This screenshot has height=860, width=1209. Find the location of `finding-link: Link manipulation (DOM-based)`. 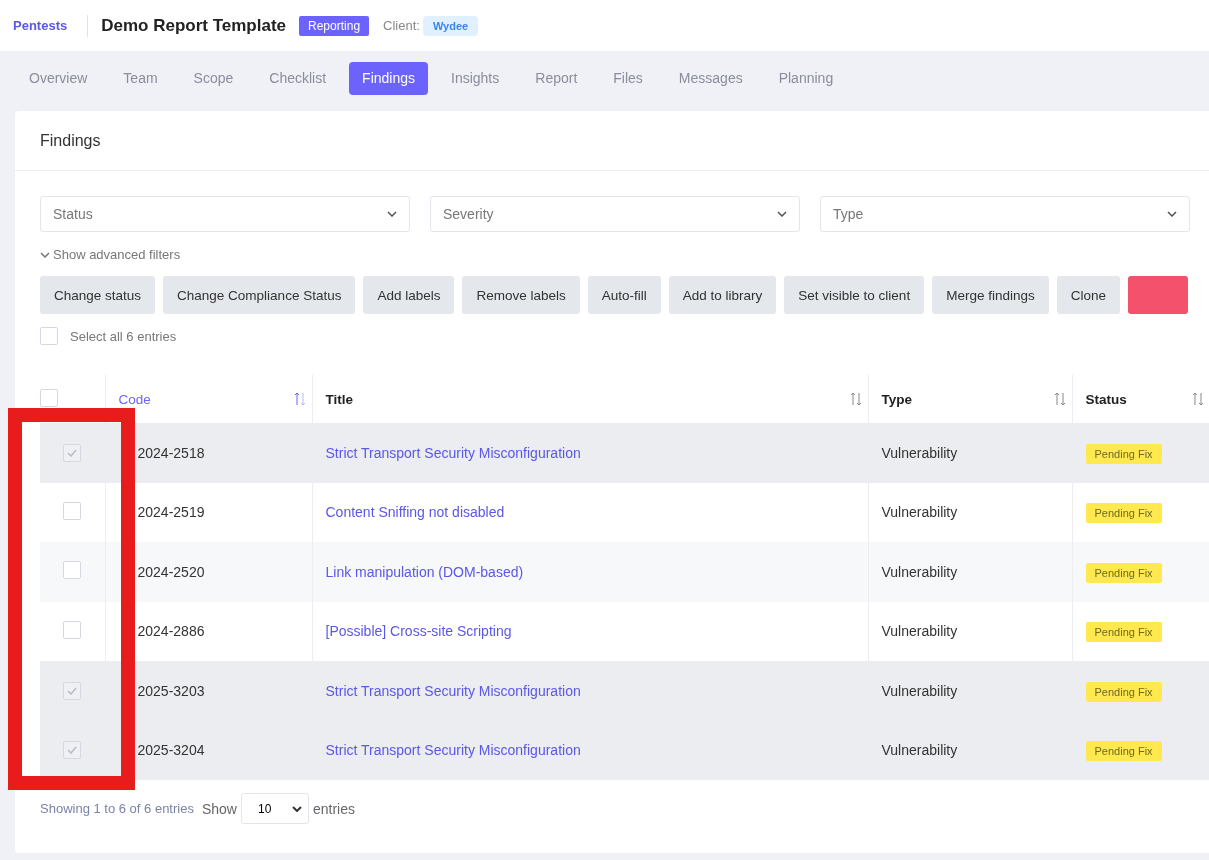

finding-link: Link manipulation (DOM-based) is located at coordinates (424, 571).